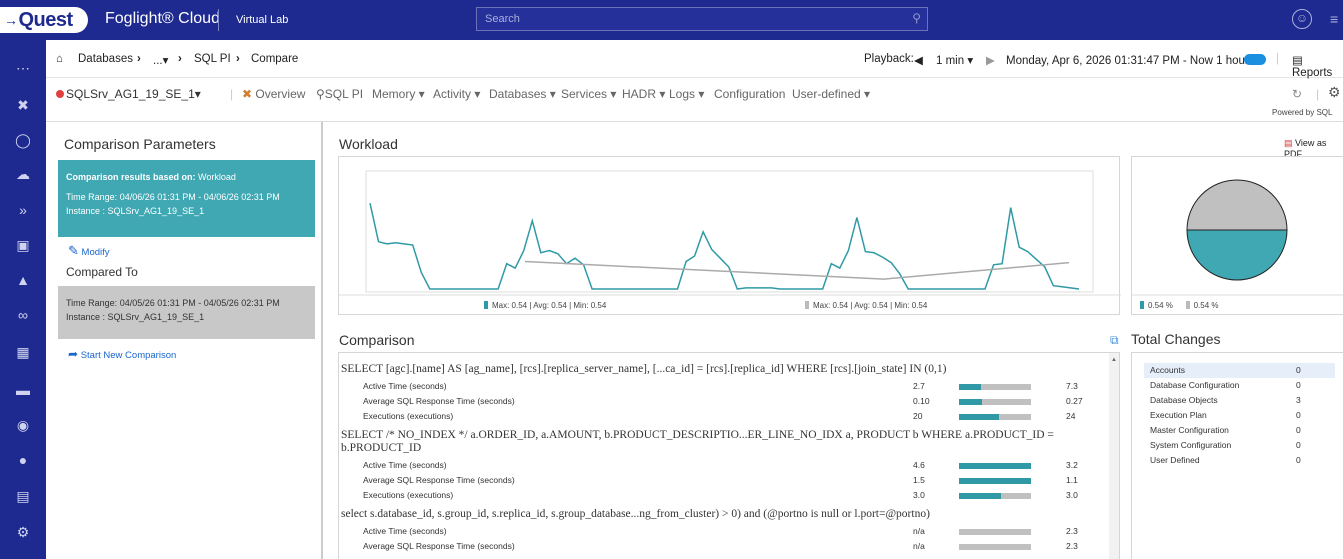 The image size is (1343, 559). What do you see at coordinates (729, 416) in the screenshot?
I see `metric-row: Executions (executions) 20 24` at bounding box center [729, 416].